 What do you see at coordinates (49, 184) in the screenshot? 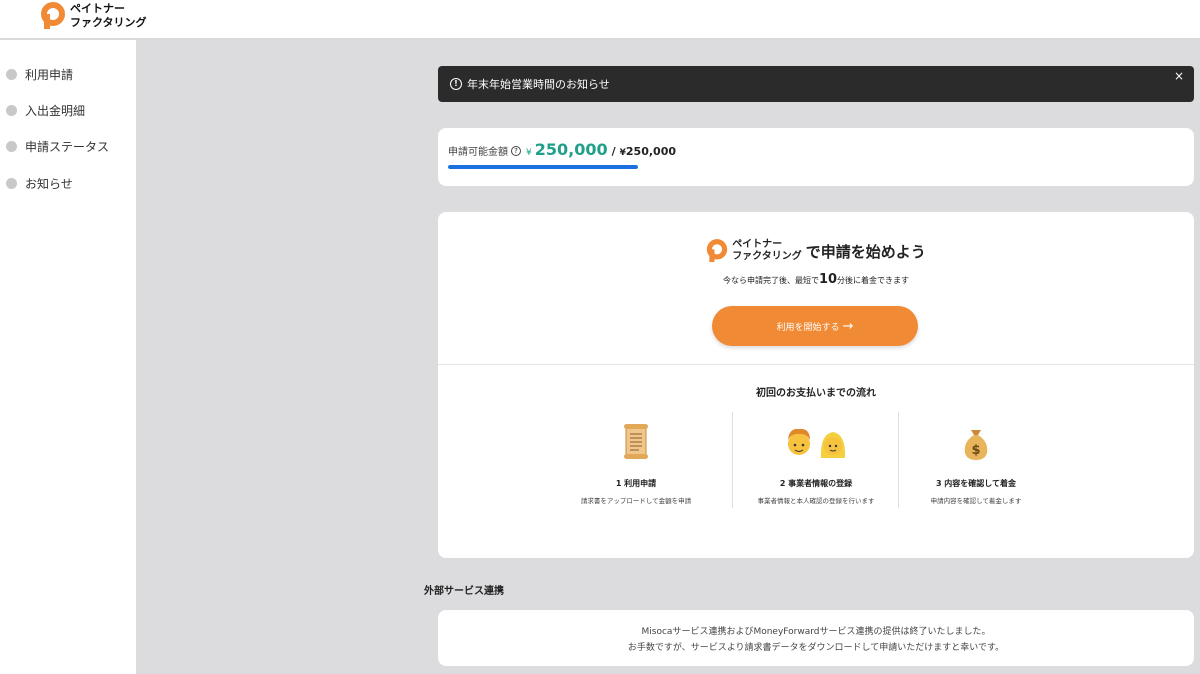
I see `sidebar-item-label: お知らせ` at bounding box center [49, 184].